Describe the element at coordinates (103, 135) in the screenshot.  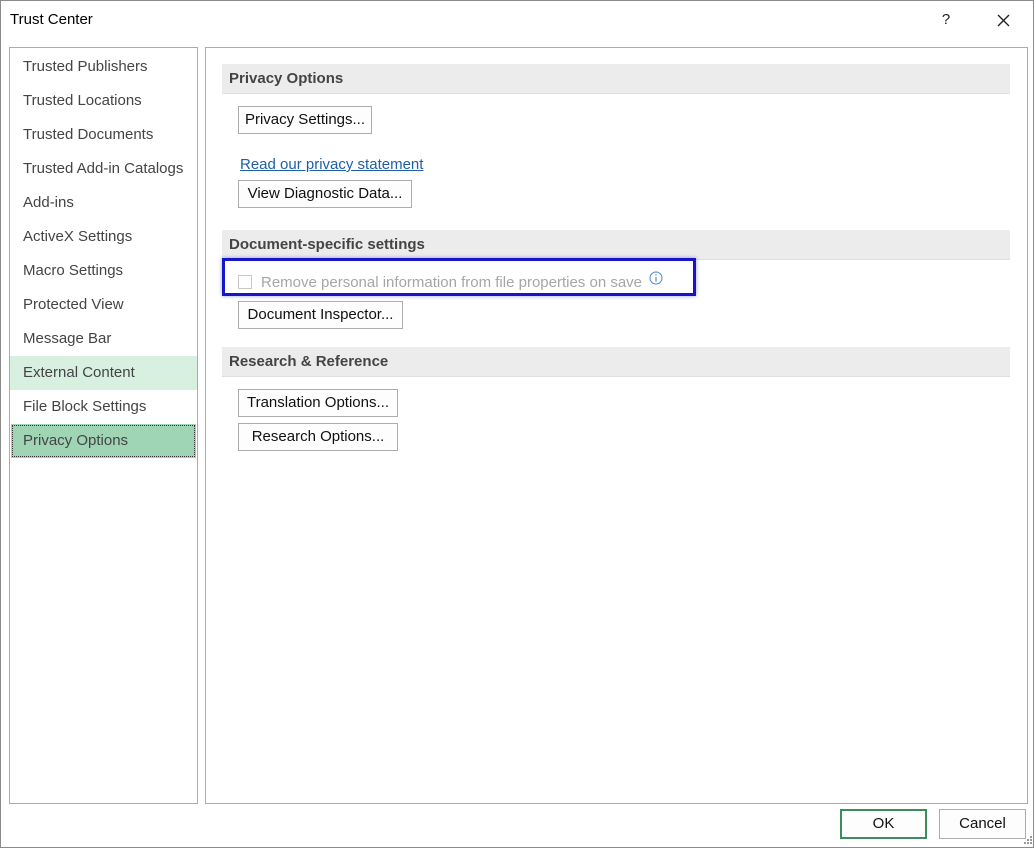
I see `sidebar-item-trusted-documents: Trusted Documents` at that location.